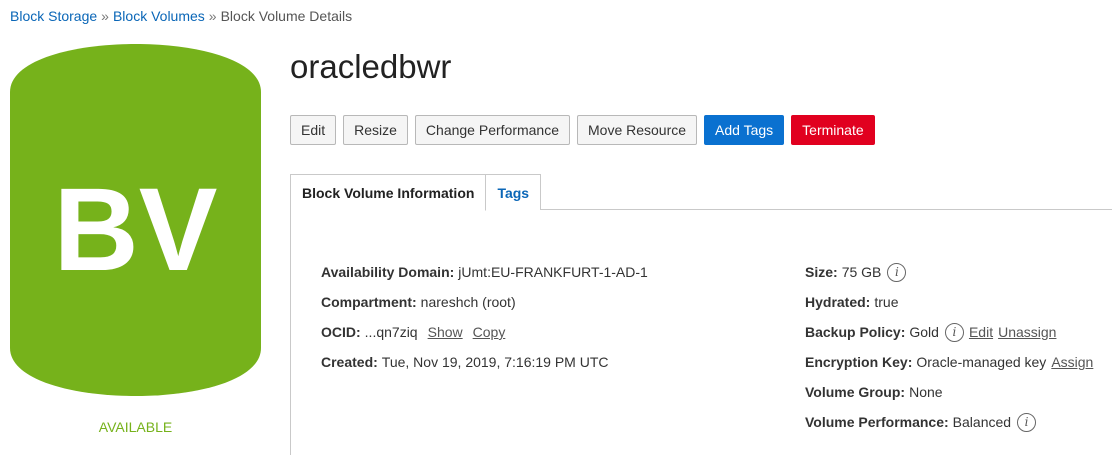 The height and width of the screenshot is (455, 1112). Describe the element at coordinates (926, 392) in the screenshot. I see `field-value: None` at that location.